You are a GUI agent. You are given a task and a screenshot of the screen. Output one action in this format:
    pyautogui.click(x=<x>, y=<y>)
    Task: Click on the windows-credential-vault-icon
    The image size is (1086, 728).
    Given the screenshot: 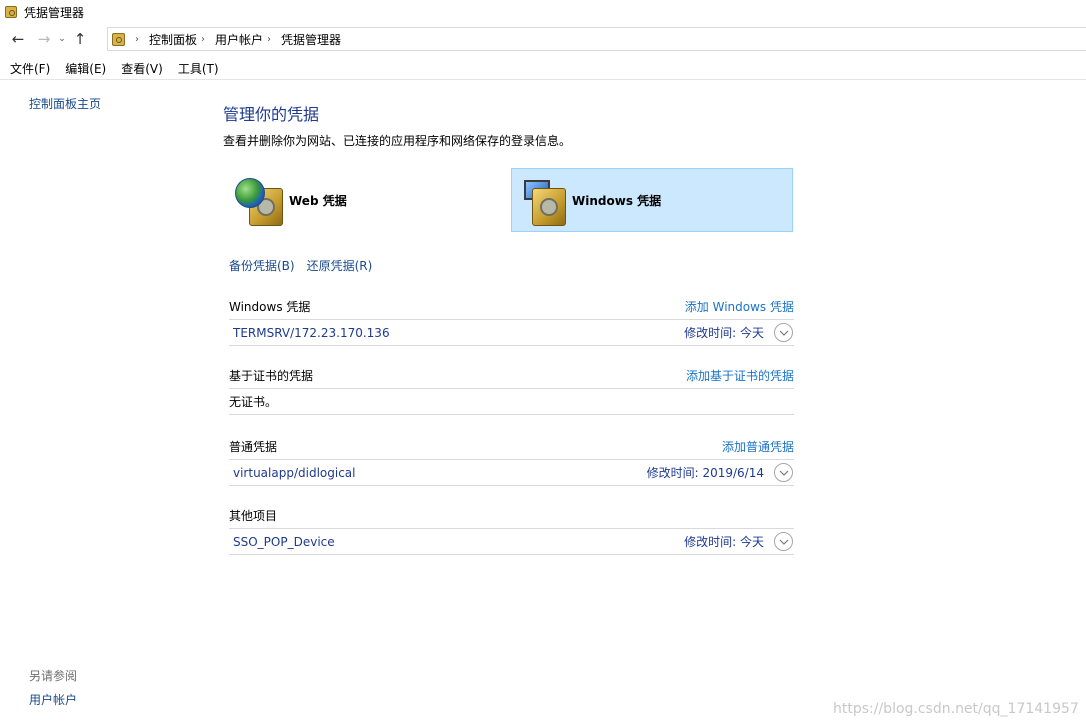 What is the action you would take?
    pyautogui.click(x=542, y=200)
    